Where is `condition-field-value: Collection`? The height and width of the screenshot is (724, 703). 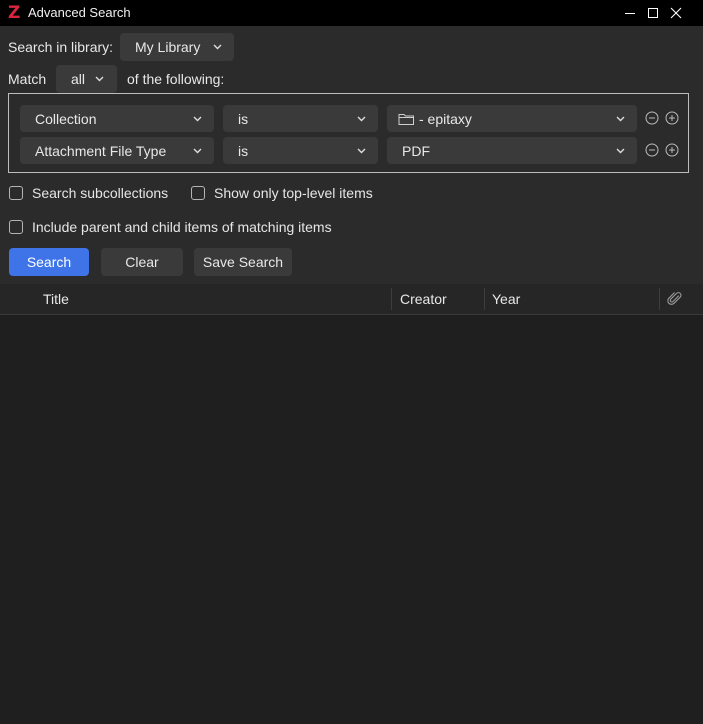 condition-field-value: Collection is located at coordinates (66, 118).